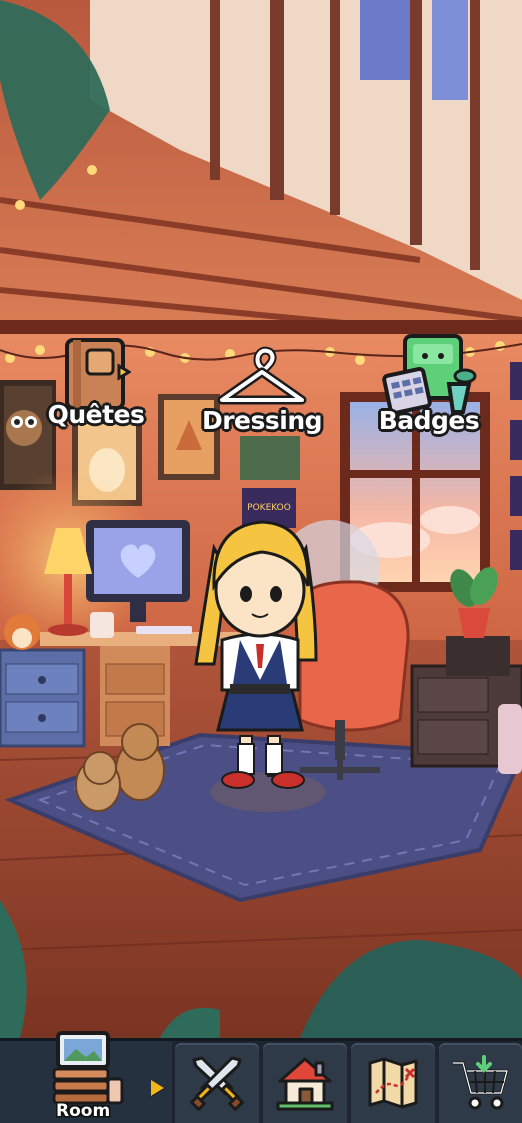  Describe the element at coordinates (429, 420) in the screenshot. I see `badges-label: Badges` at that location.